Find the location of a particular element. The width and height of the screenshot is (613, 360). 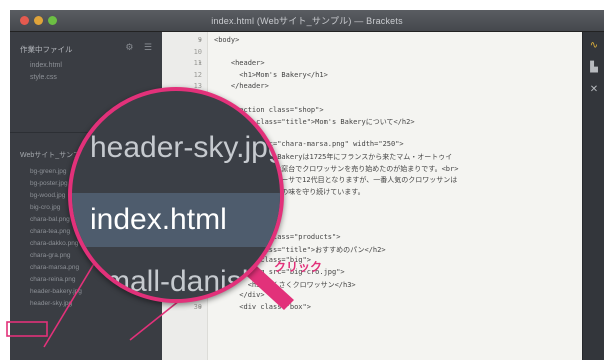

file-tree-item: header-sky.jpg is located at coordinates (56, 304).